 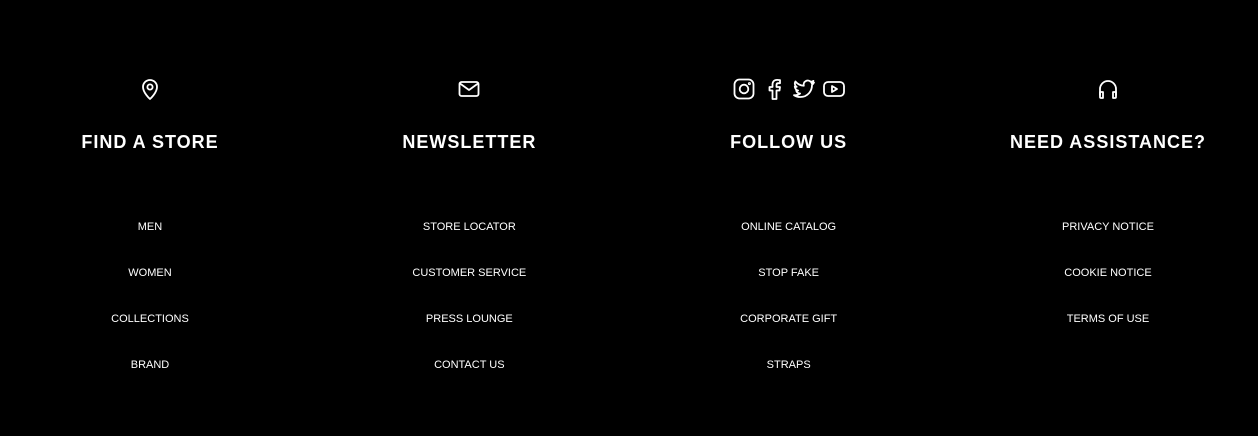 I want to click on instagram-icon, so click(x=744, y=89).